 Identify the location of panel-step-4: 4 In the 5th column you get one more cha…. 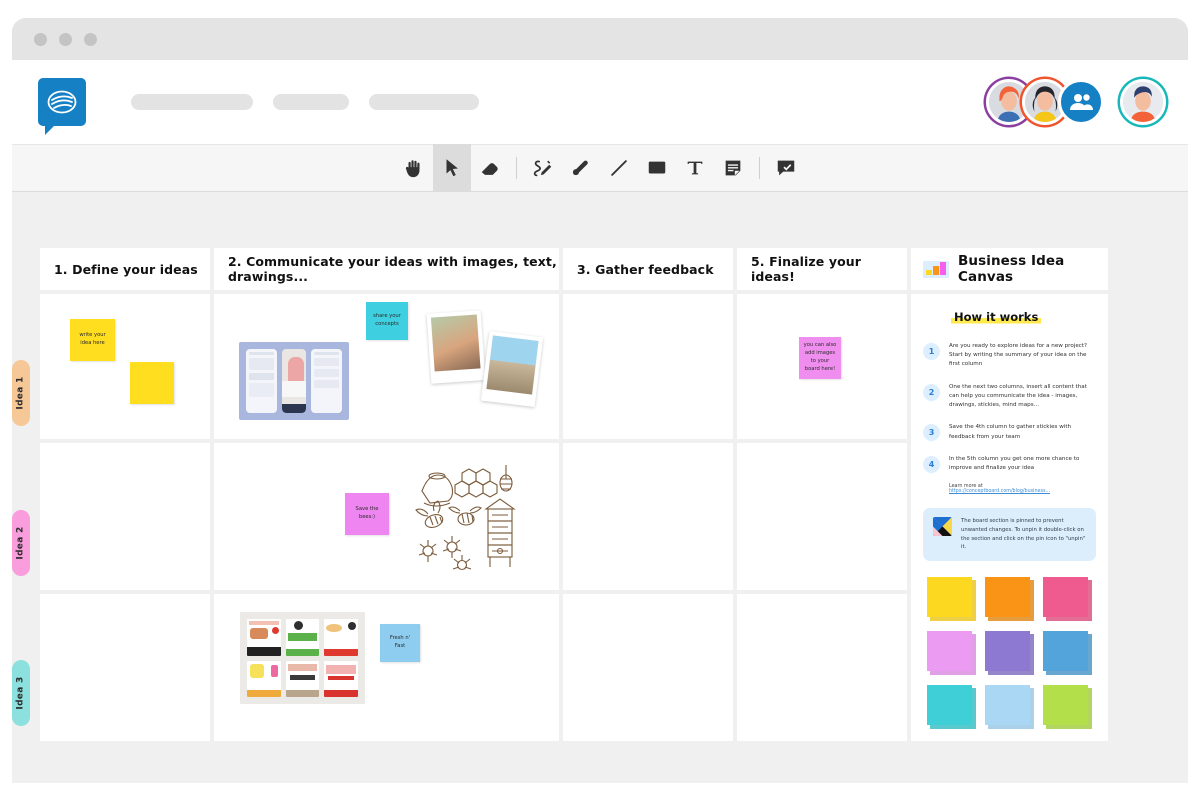
(1009, 464).